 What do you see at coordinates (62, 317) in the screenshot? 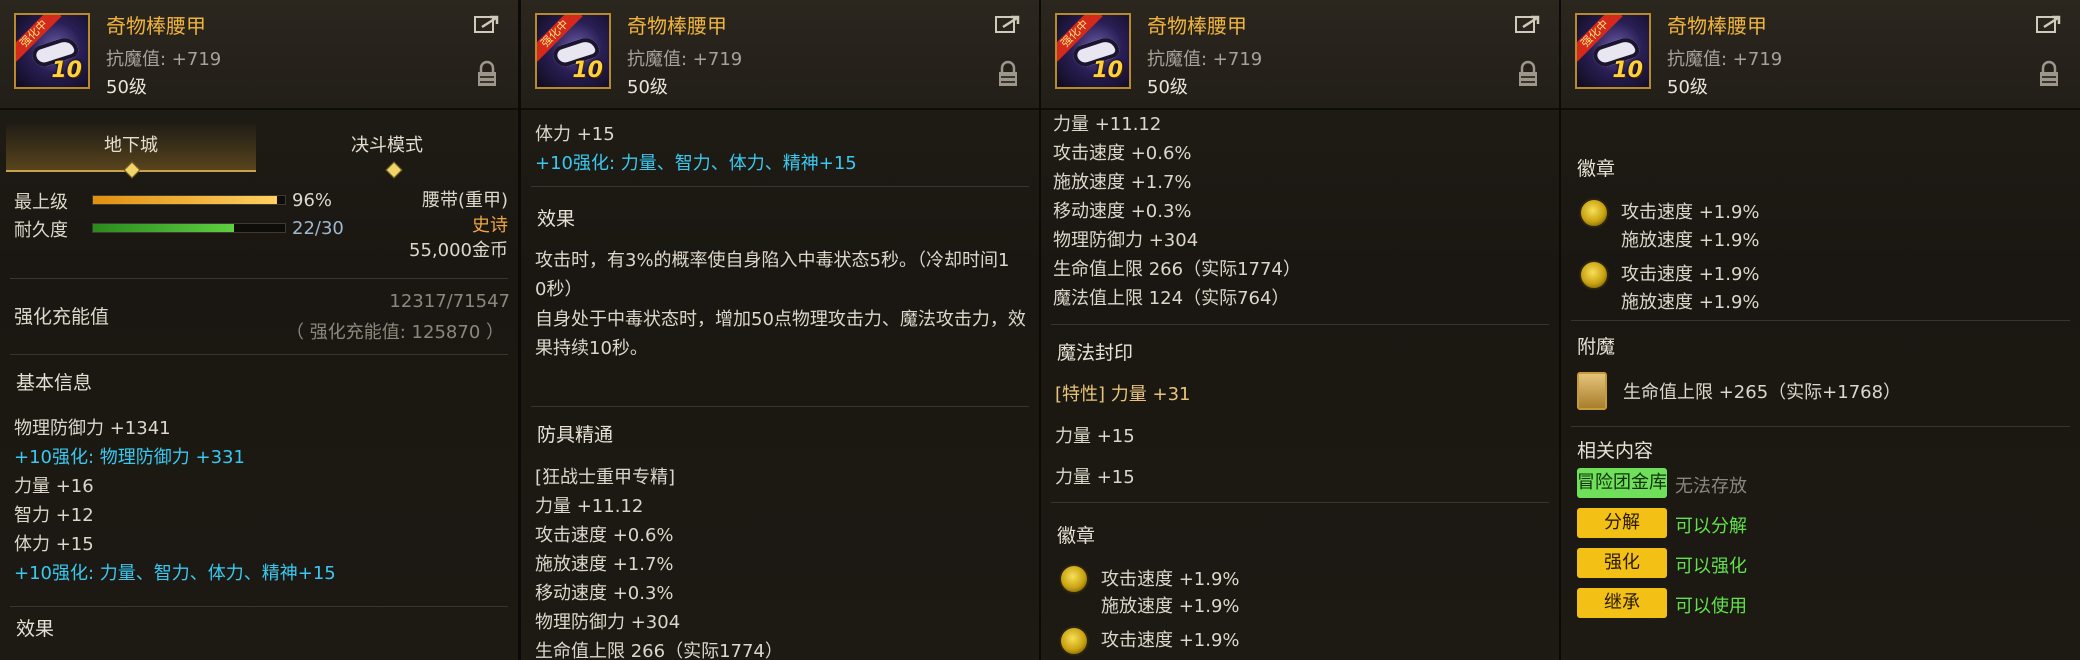
I see `charge-label: 强化充能值` at bounding box center [62, 317].